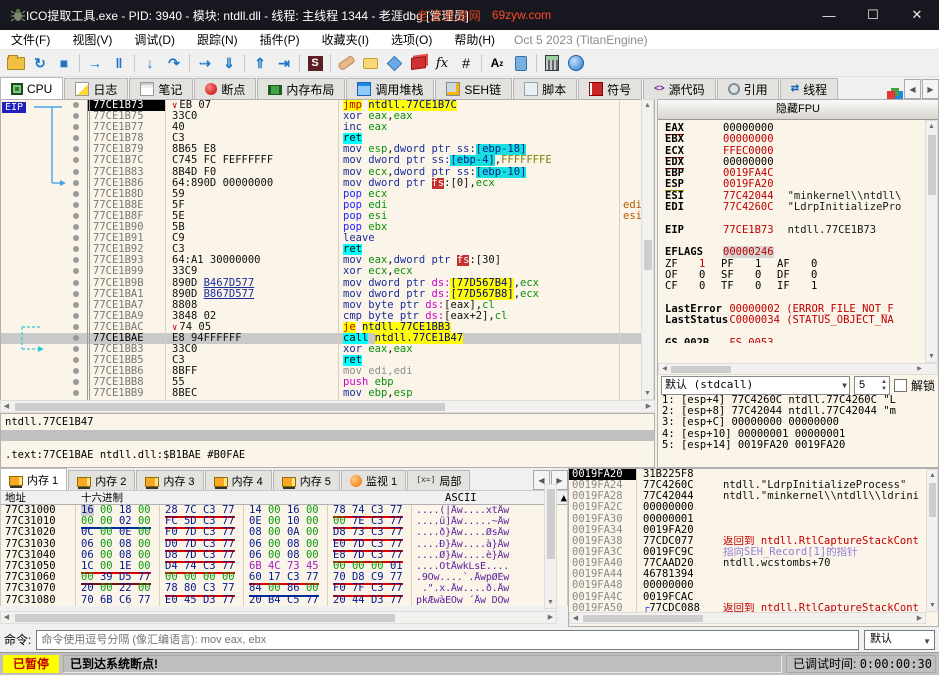 This screenshot has width=939, height=675. Describe the element at coordinates (798, 173) in the screenshot. I see `register-row: EBP 0019FA4C` at that location.